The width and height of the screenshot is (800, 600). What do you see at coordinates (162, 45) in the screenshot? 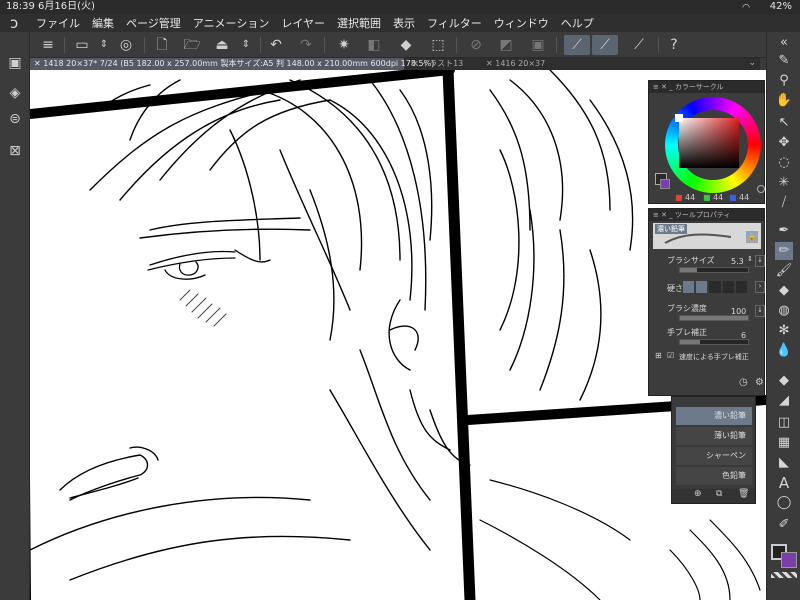
I see `new-file-icon: 🗋` at bounding box center [162, 45].